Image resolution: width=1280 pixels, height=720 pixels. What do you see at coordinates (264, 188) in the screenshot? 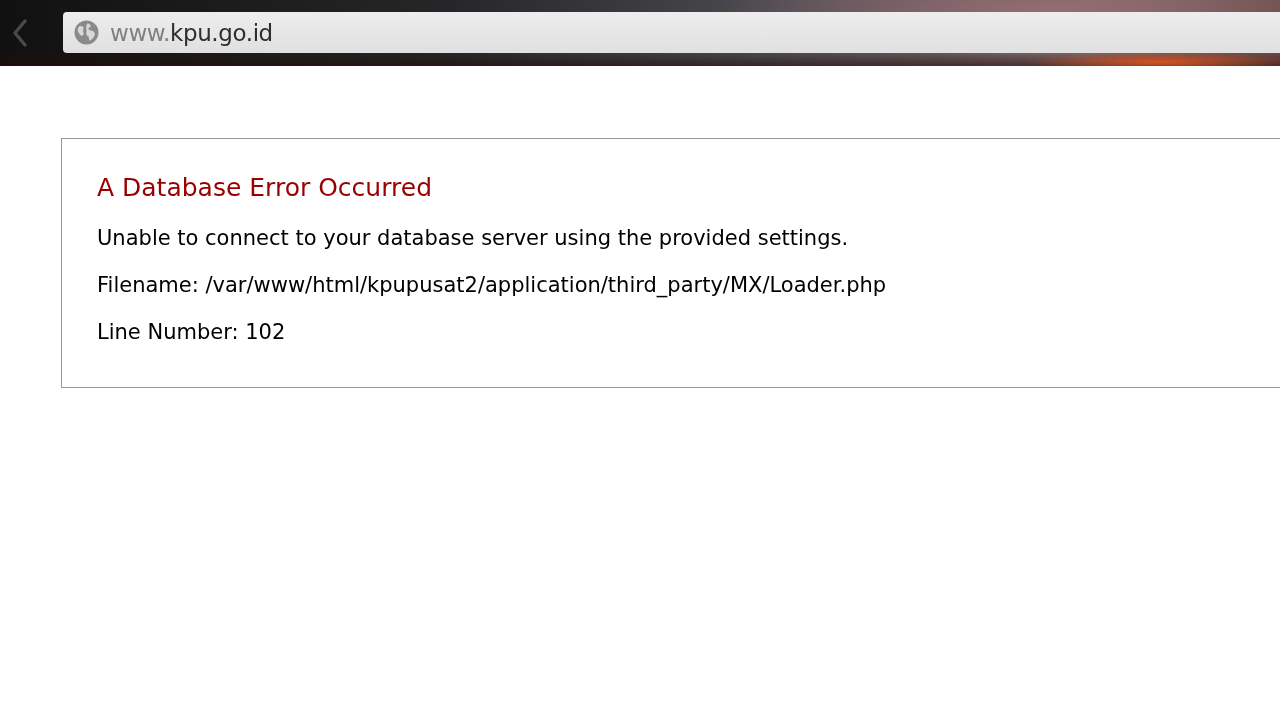
I see `error-heading: A Database Error Occurred` at bounding box center [264, 188].